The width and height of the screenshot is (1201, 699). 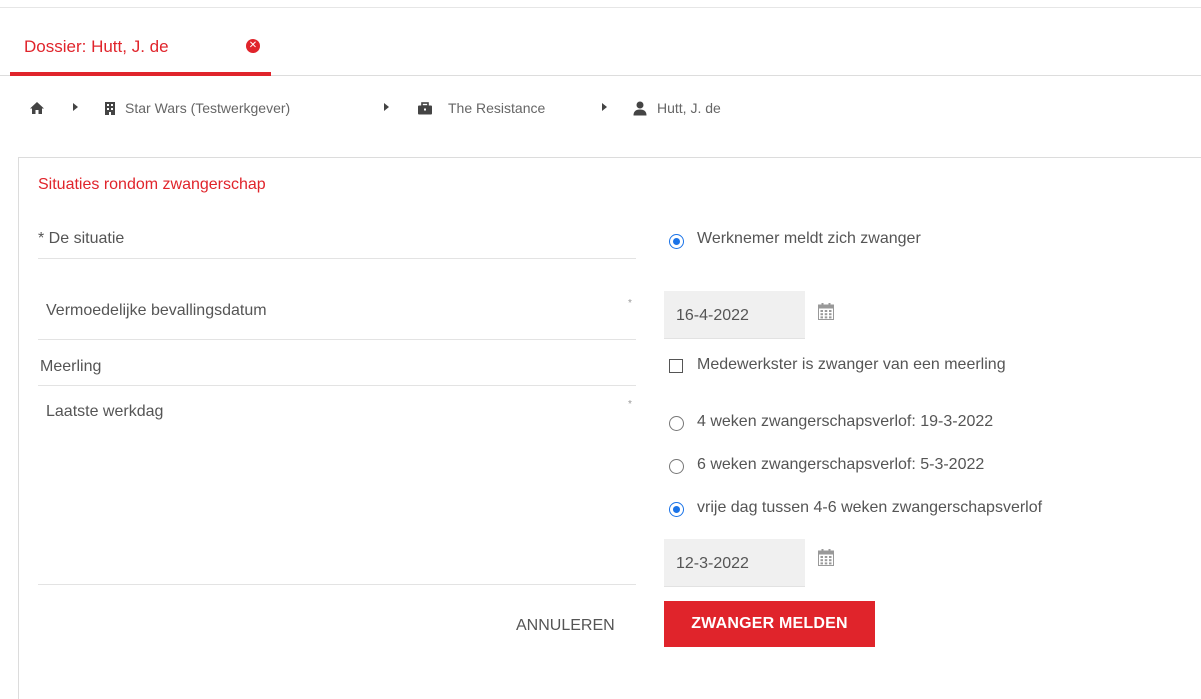 I want to click on tab-dossier: Dossier: Hutt, J. de ✕, so click(x=140, y=42).